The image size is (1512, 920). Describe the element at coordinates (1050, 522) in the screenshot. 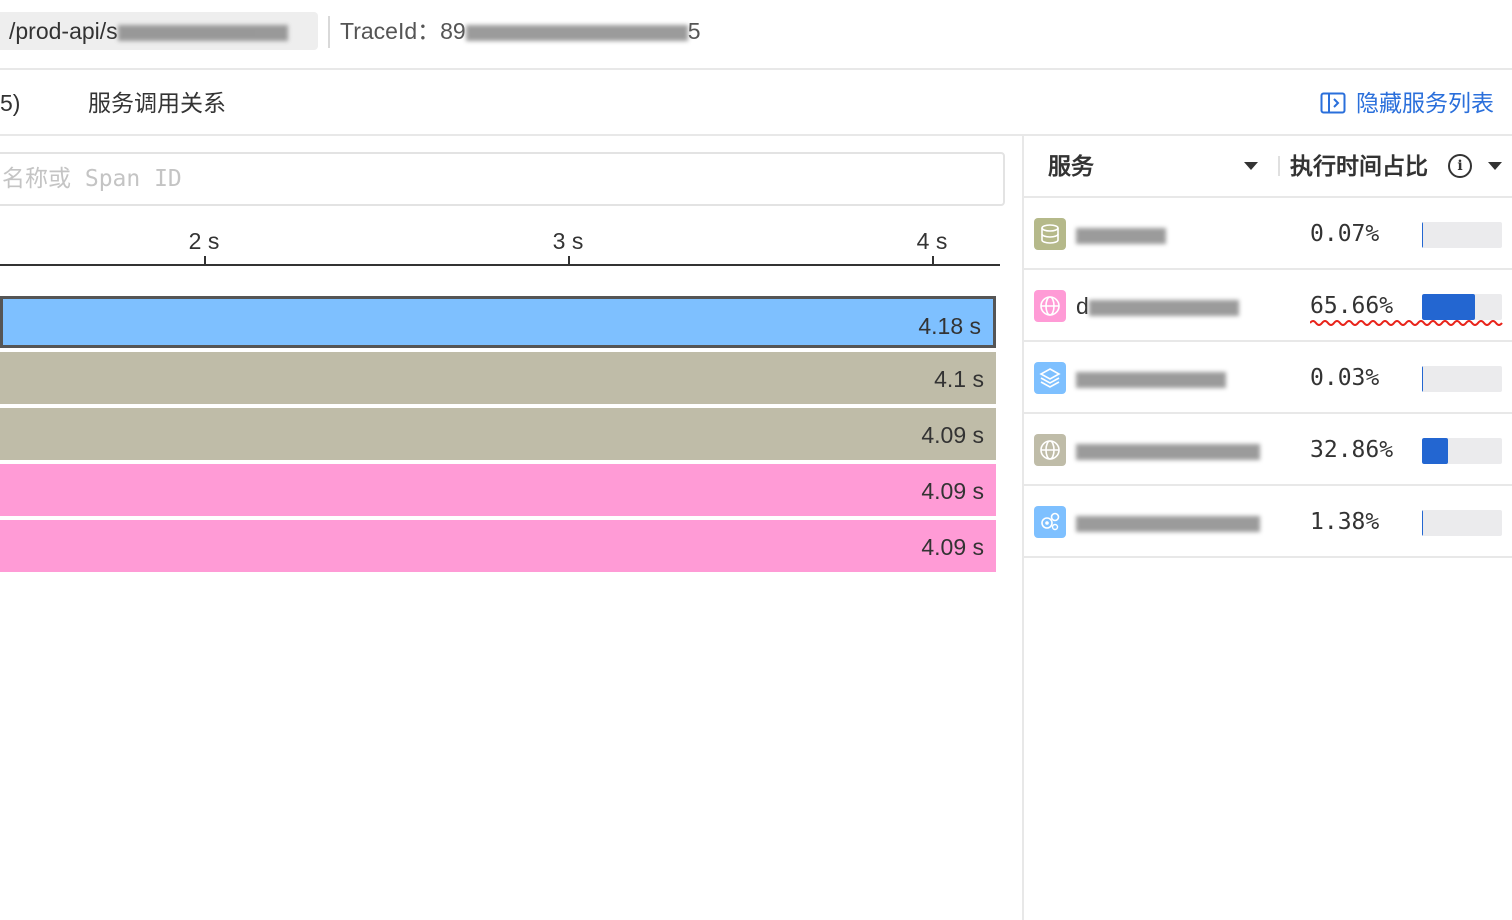

I see `gears-icon` at that location.